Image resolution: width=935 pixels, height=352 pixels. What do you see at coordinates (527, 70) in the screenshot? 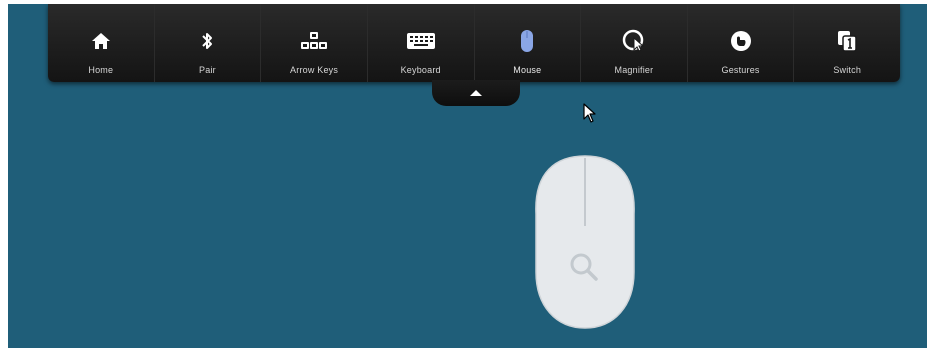
I see `toolbar-item-label: Mouse` at bounding box center [527, 70].